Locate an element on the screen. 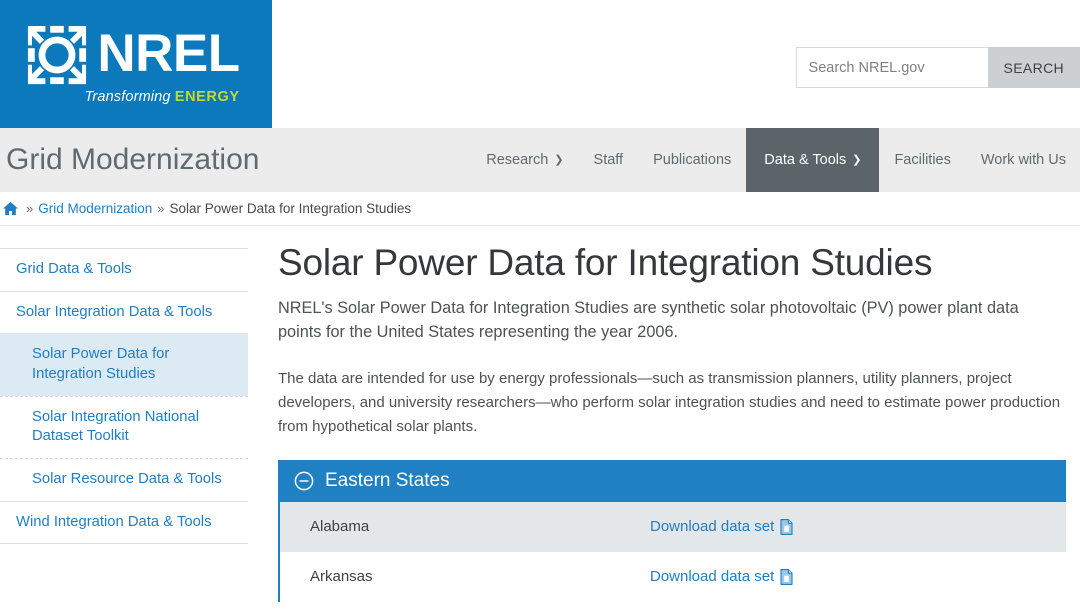  accordion-header: Eastern States is located at coordinates (672, 480).